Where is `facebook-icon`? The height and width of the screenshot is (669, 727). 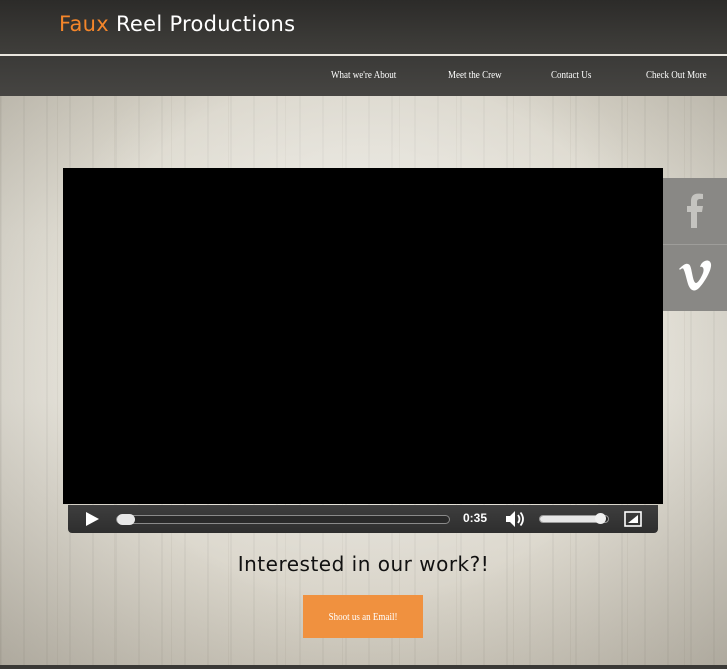
facebook-icon is located at coordinates (695, 210).